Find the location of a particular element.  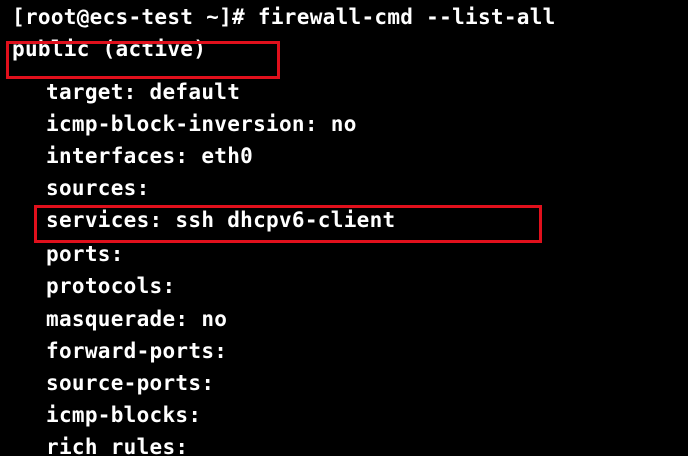

output-line-rich-rules: rich rules: is located at coordinates (117, 445).